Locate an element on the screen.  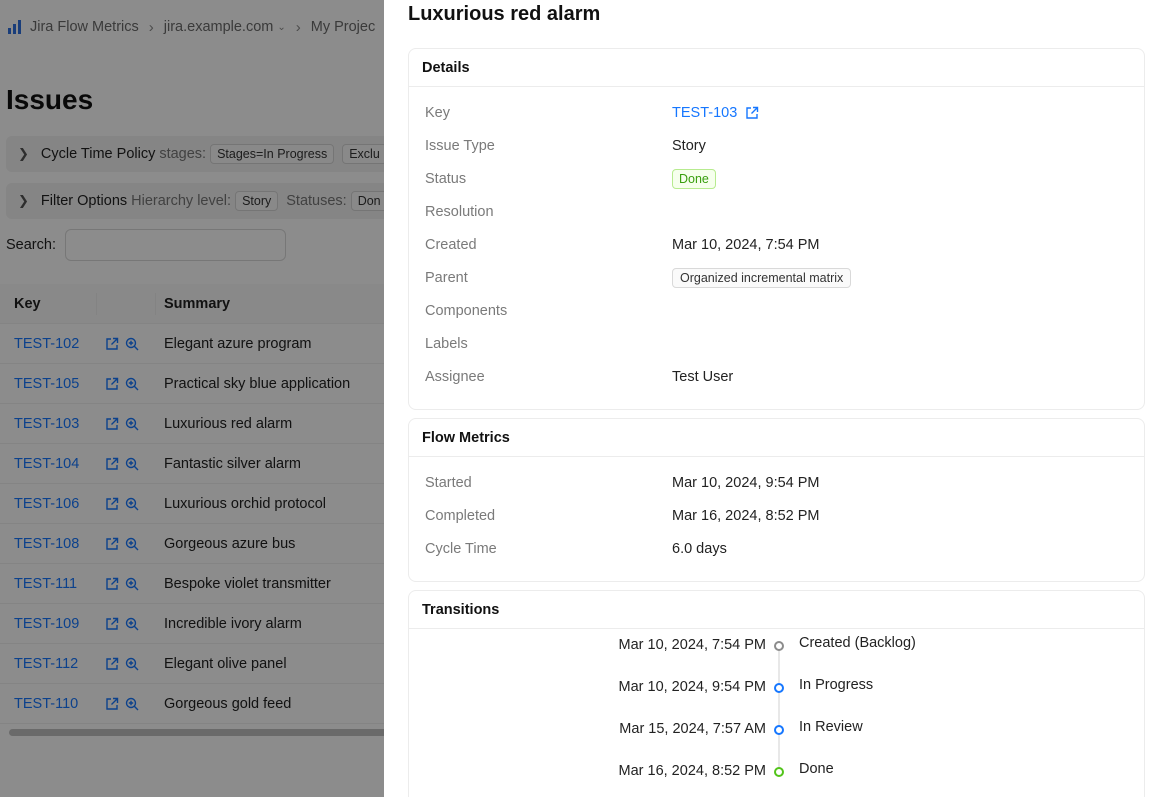
transition-item: Mar 15, 2024, 7:57 AM In Review is located at coordinates (777, 729).